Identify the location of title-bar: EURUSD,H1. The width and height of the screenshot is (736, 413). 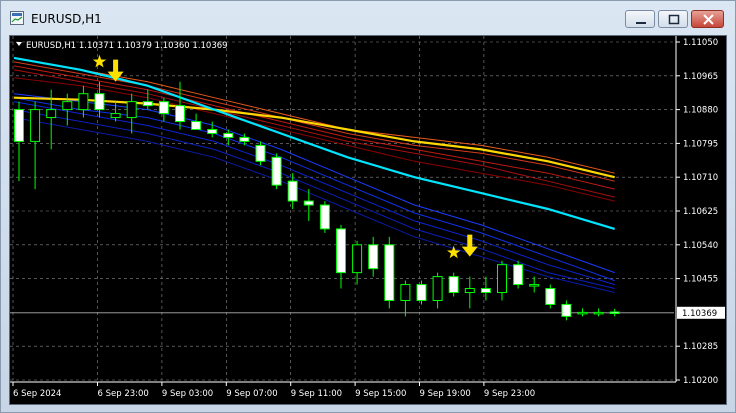
(368, 18).